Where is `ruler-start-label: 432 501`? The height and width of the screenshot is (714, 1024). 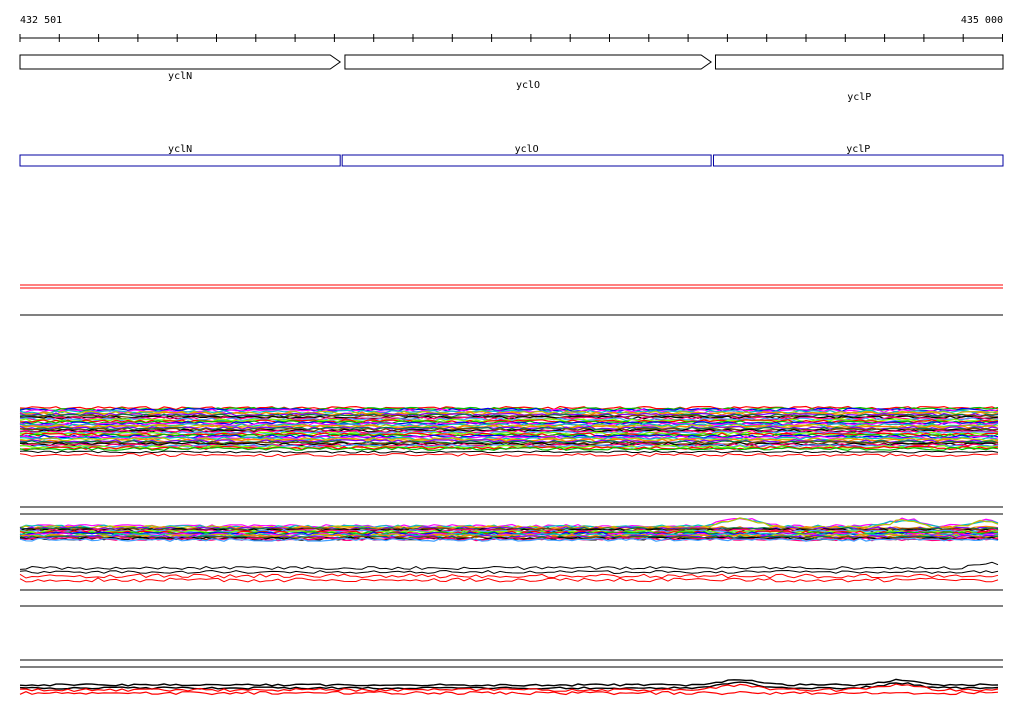
ruler-start-label: 432 501 is located at coordinates (41, 20).